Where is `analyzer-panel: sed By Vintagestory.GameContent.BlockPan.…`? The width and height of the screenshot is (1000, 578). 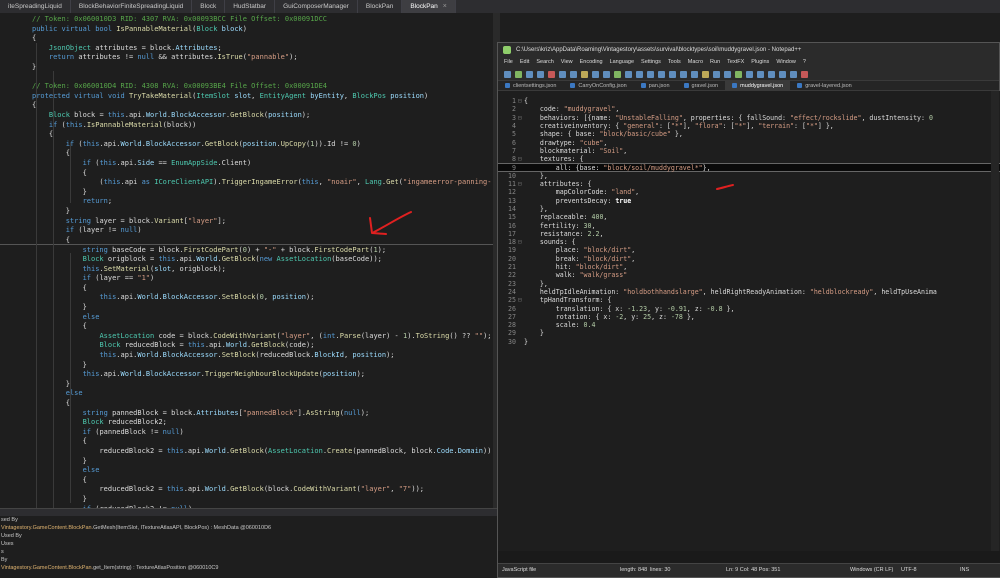
analyzer-panel: sed By Vintagestory.GameContent.BlockPan.… is located at coordinates (250, 547).